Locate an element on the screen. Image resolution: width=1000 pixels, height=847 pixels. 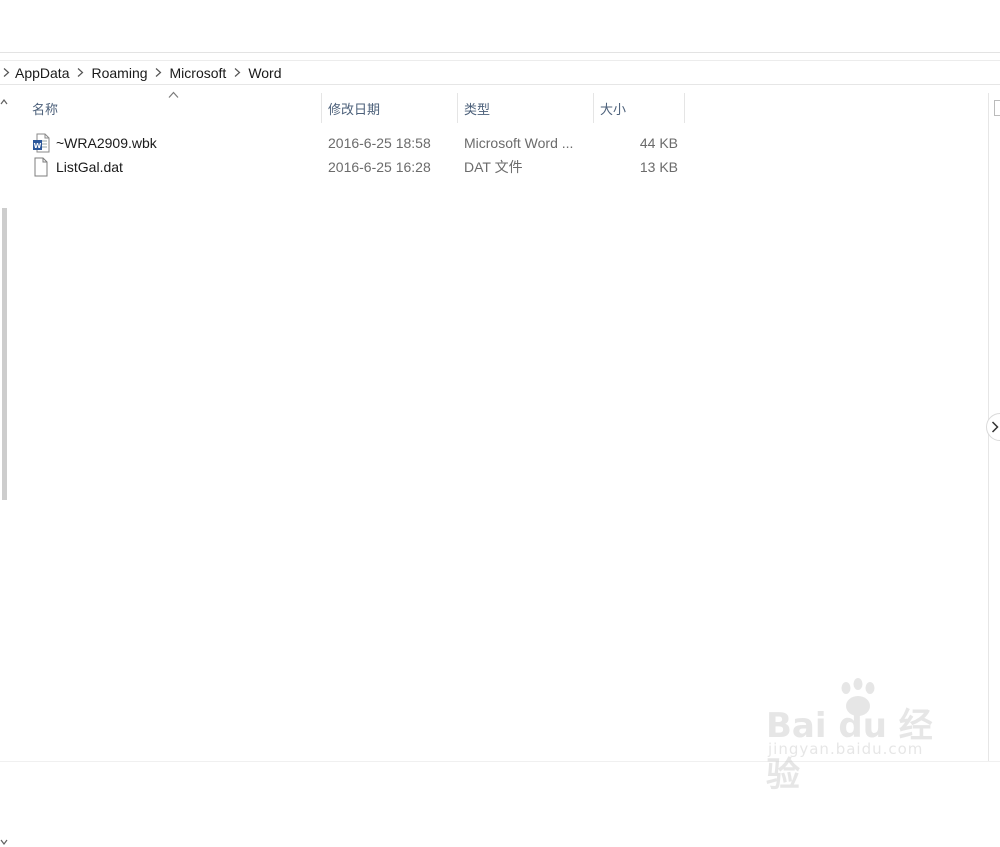
sort-ascending-icon is located at coordinates (173, 94).